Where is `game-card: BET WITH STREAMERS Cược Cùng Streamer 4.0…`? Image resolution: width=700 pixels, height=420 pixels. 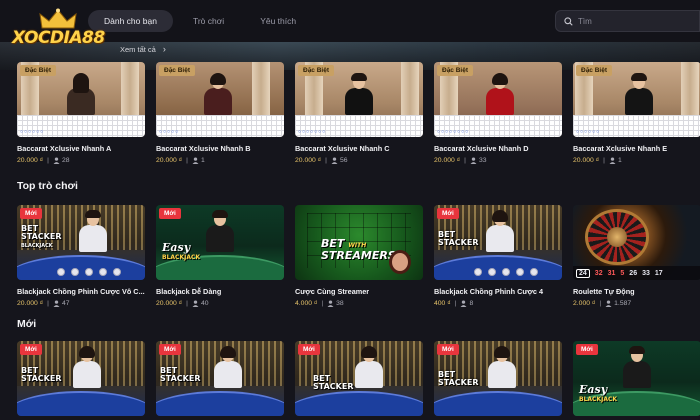 game-card: BET WITH STREAMERS Cược Cùng Streamer 4.0… is located at coordinates (359, 256).